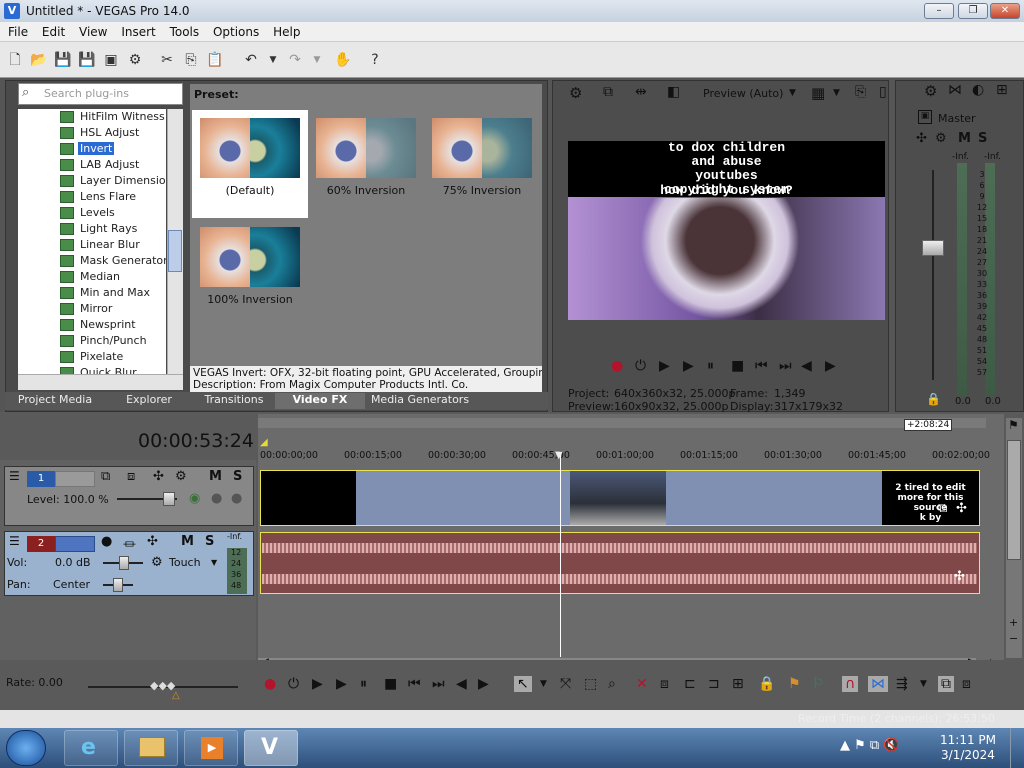 This screenshot has width=1024, height=768. I want to click on close-button: ✕, so click(1005, 11).